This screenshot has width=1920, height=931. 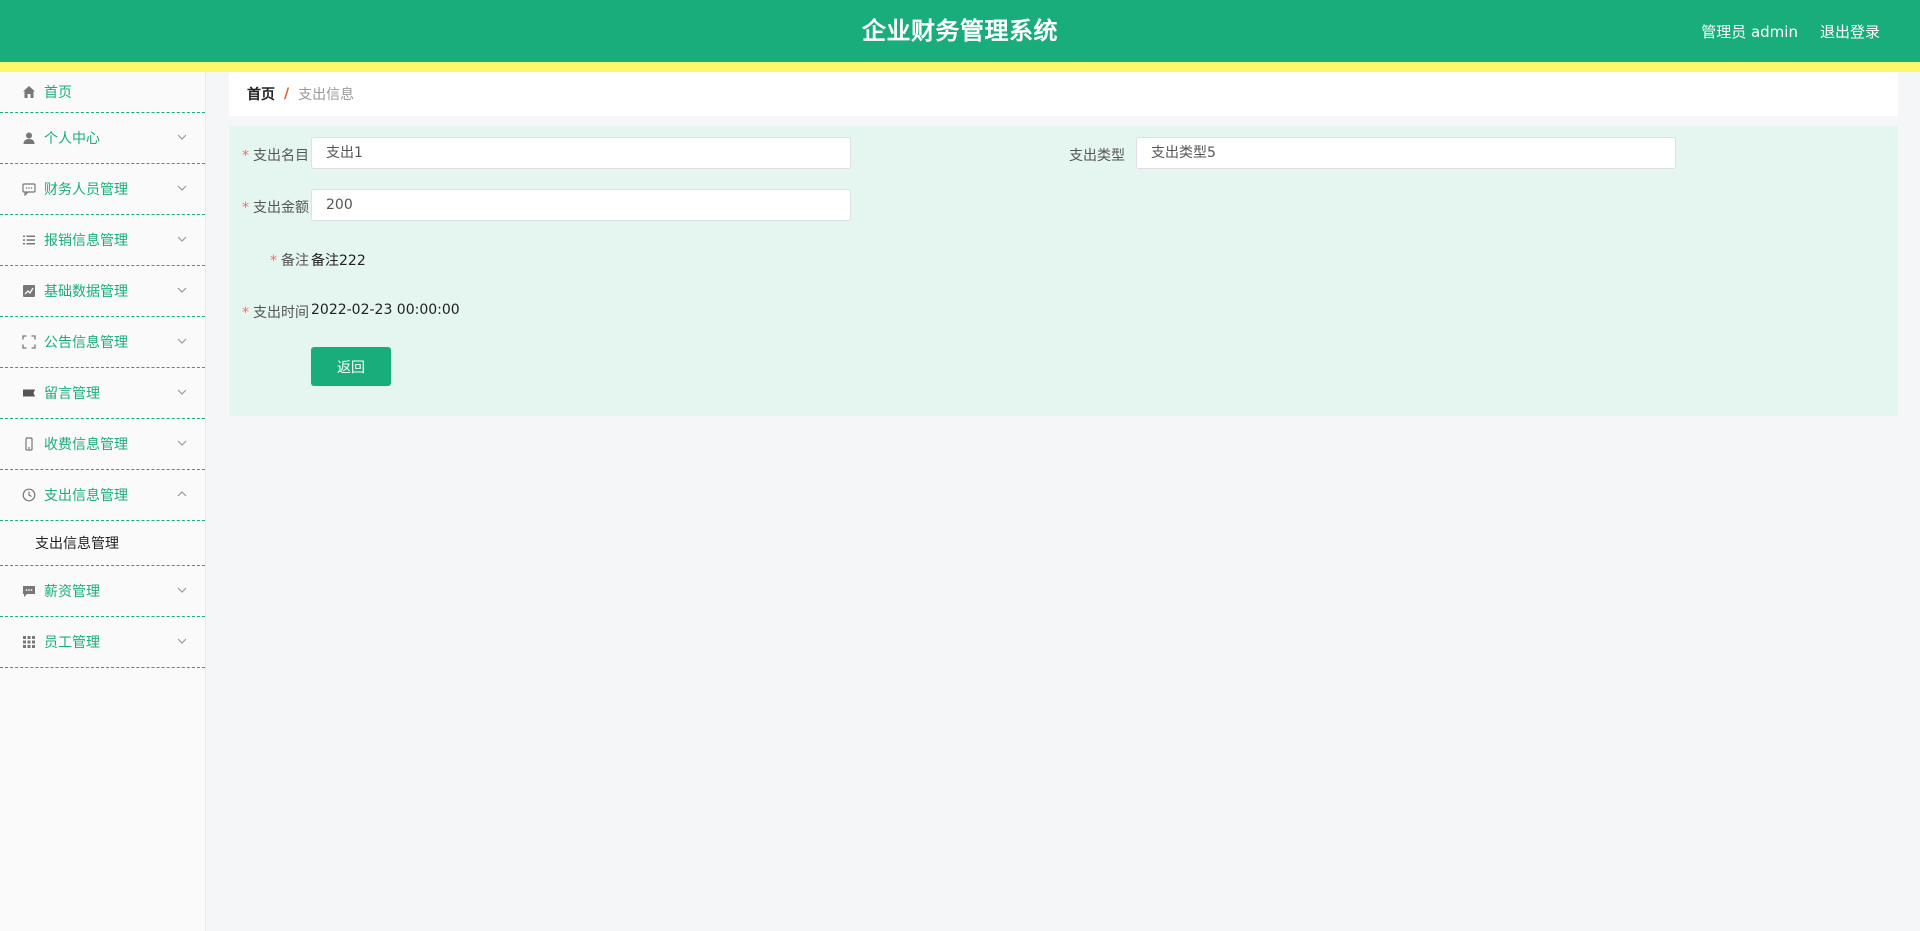 I want to click on sidebar-item-label: 基础数据管理, so click(x=86, y=292).